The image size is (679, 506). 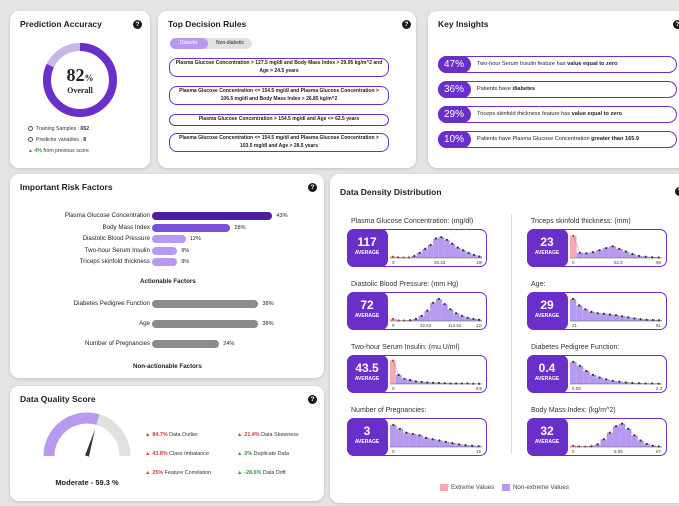 What do you see at coordinates (367, 436) in the screenshot?
I see `average-badge: 3 AVERAGE` at bounding box center [367, 436].